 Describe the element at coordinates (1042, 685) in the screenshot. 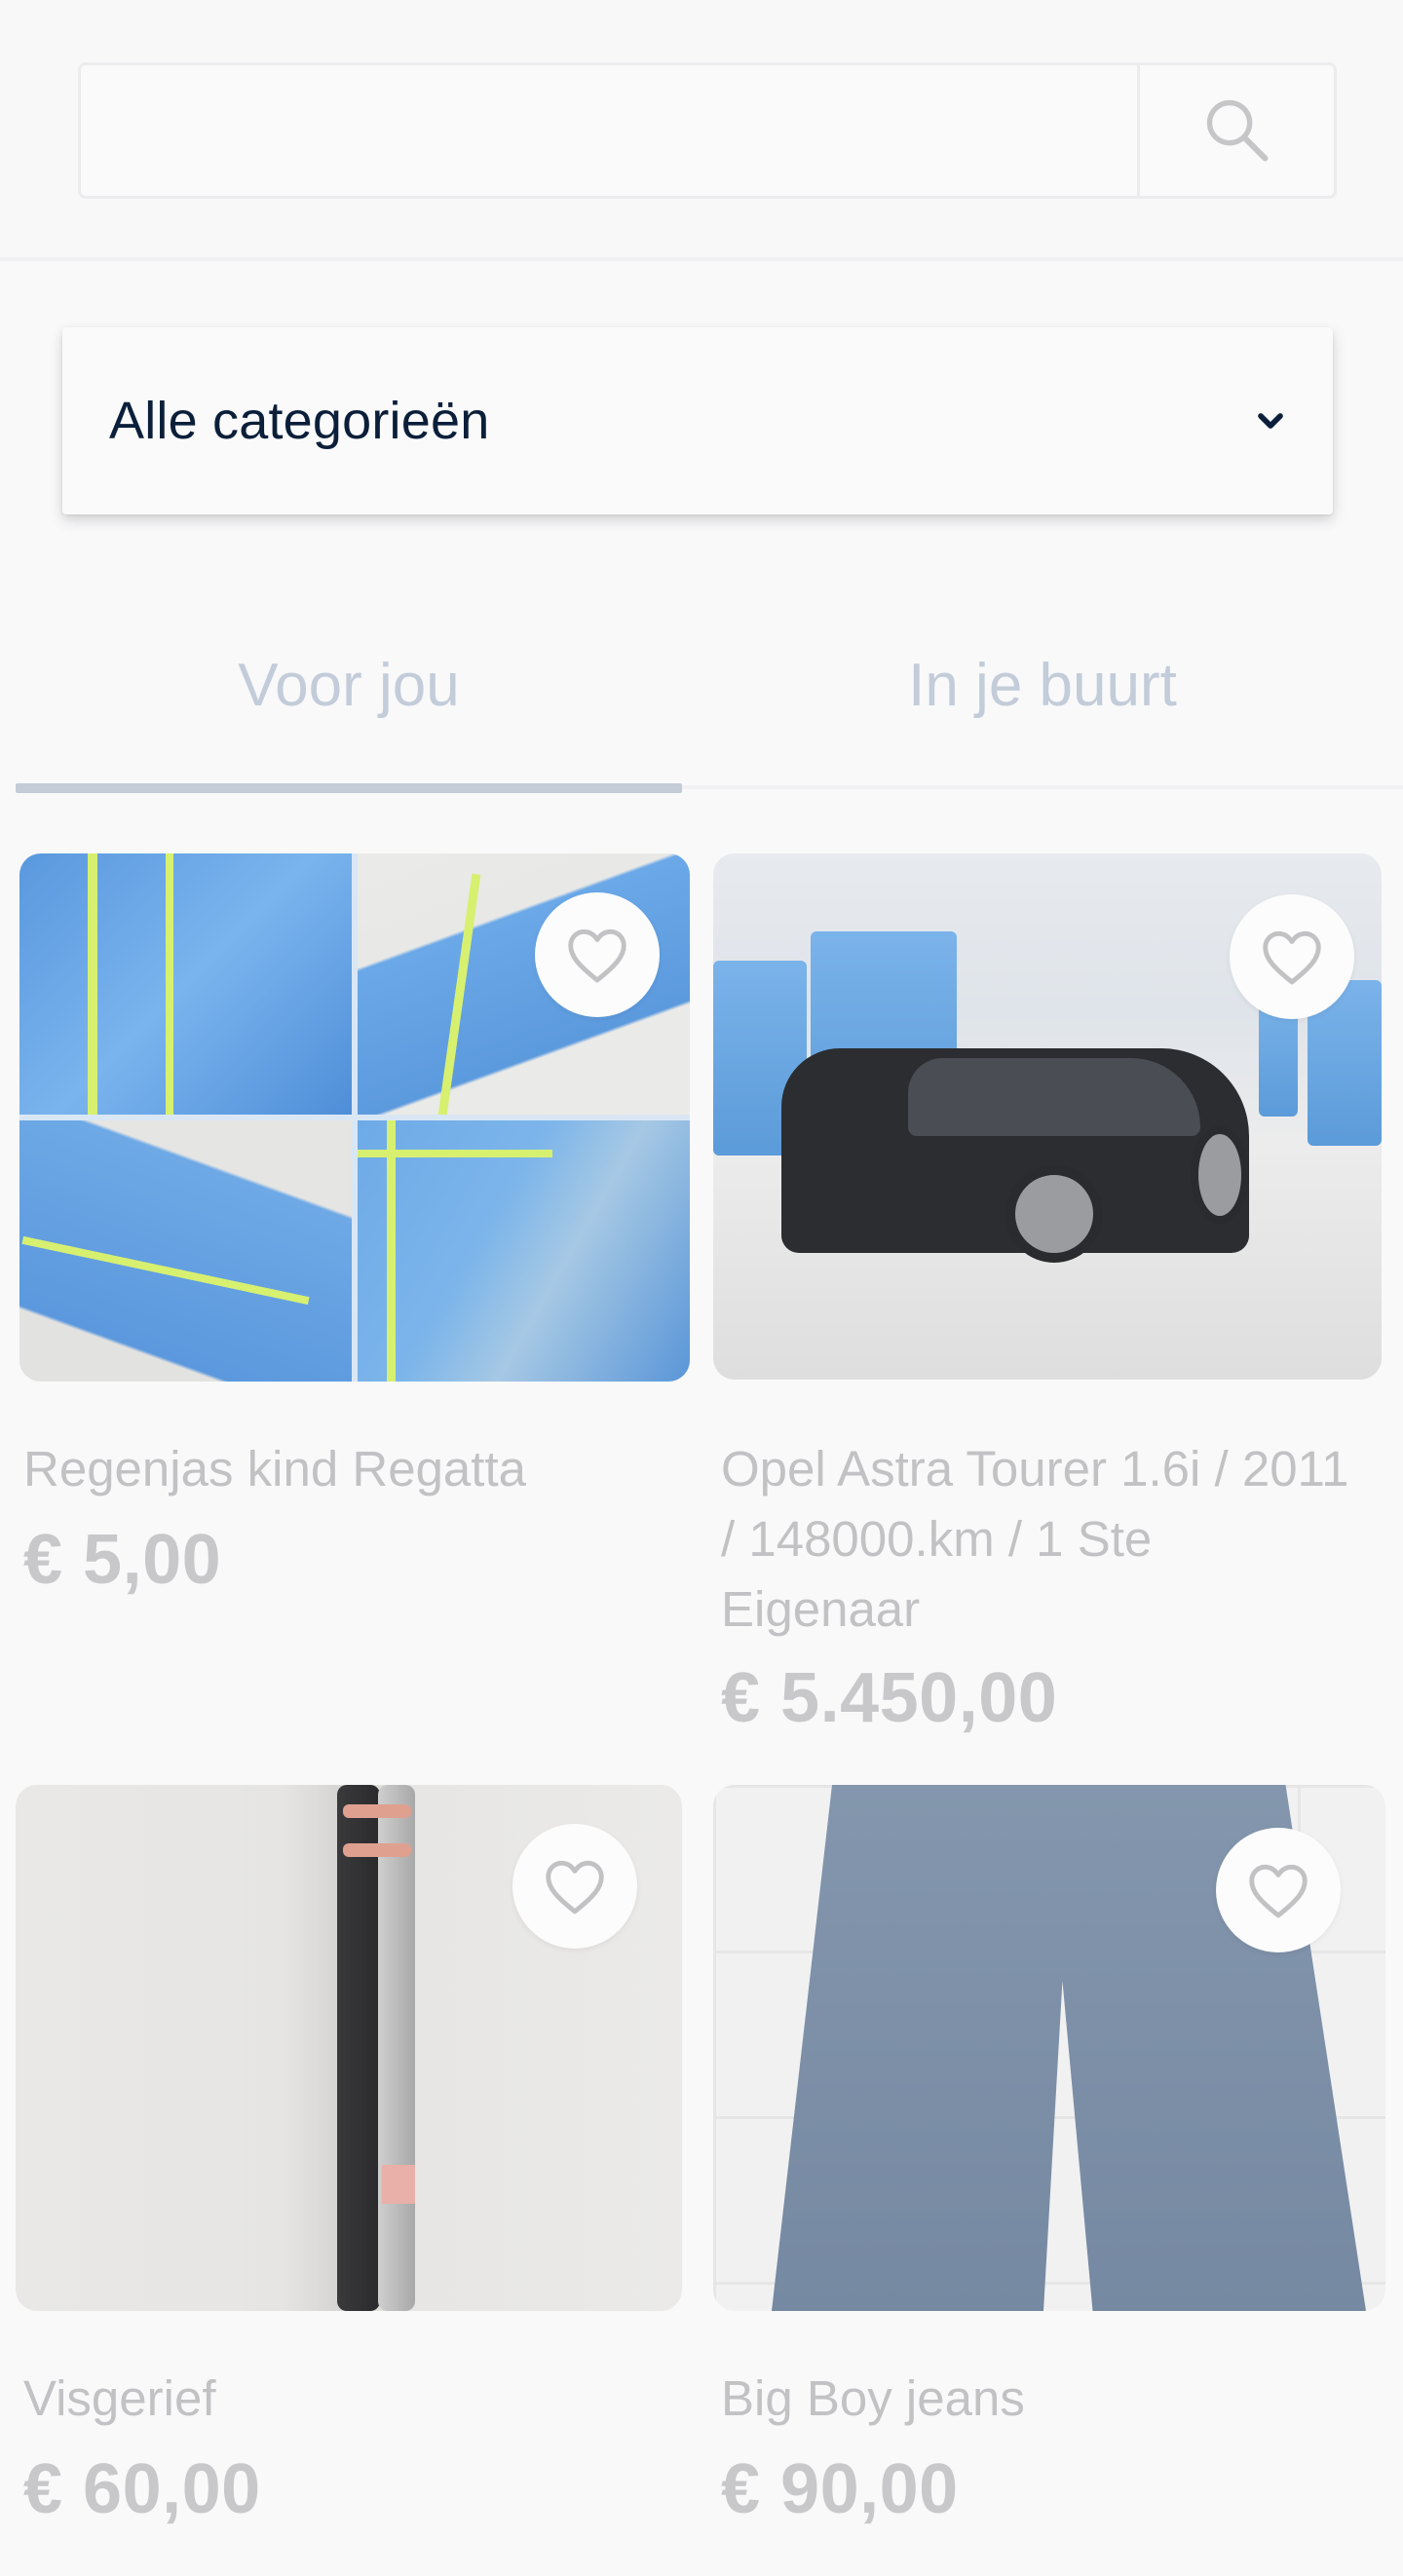

I see `tab-label: In je buurt` at that location.